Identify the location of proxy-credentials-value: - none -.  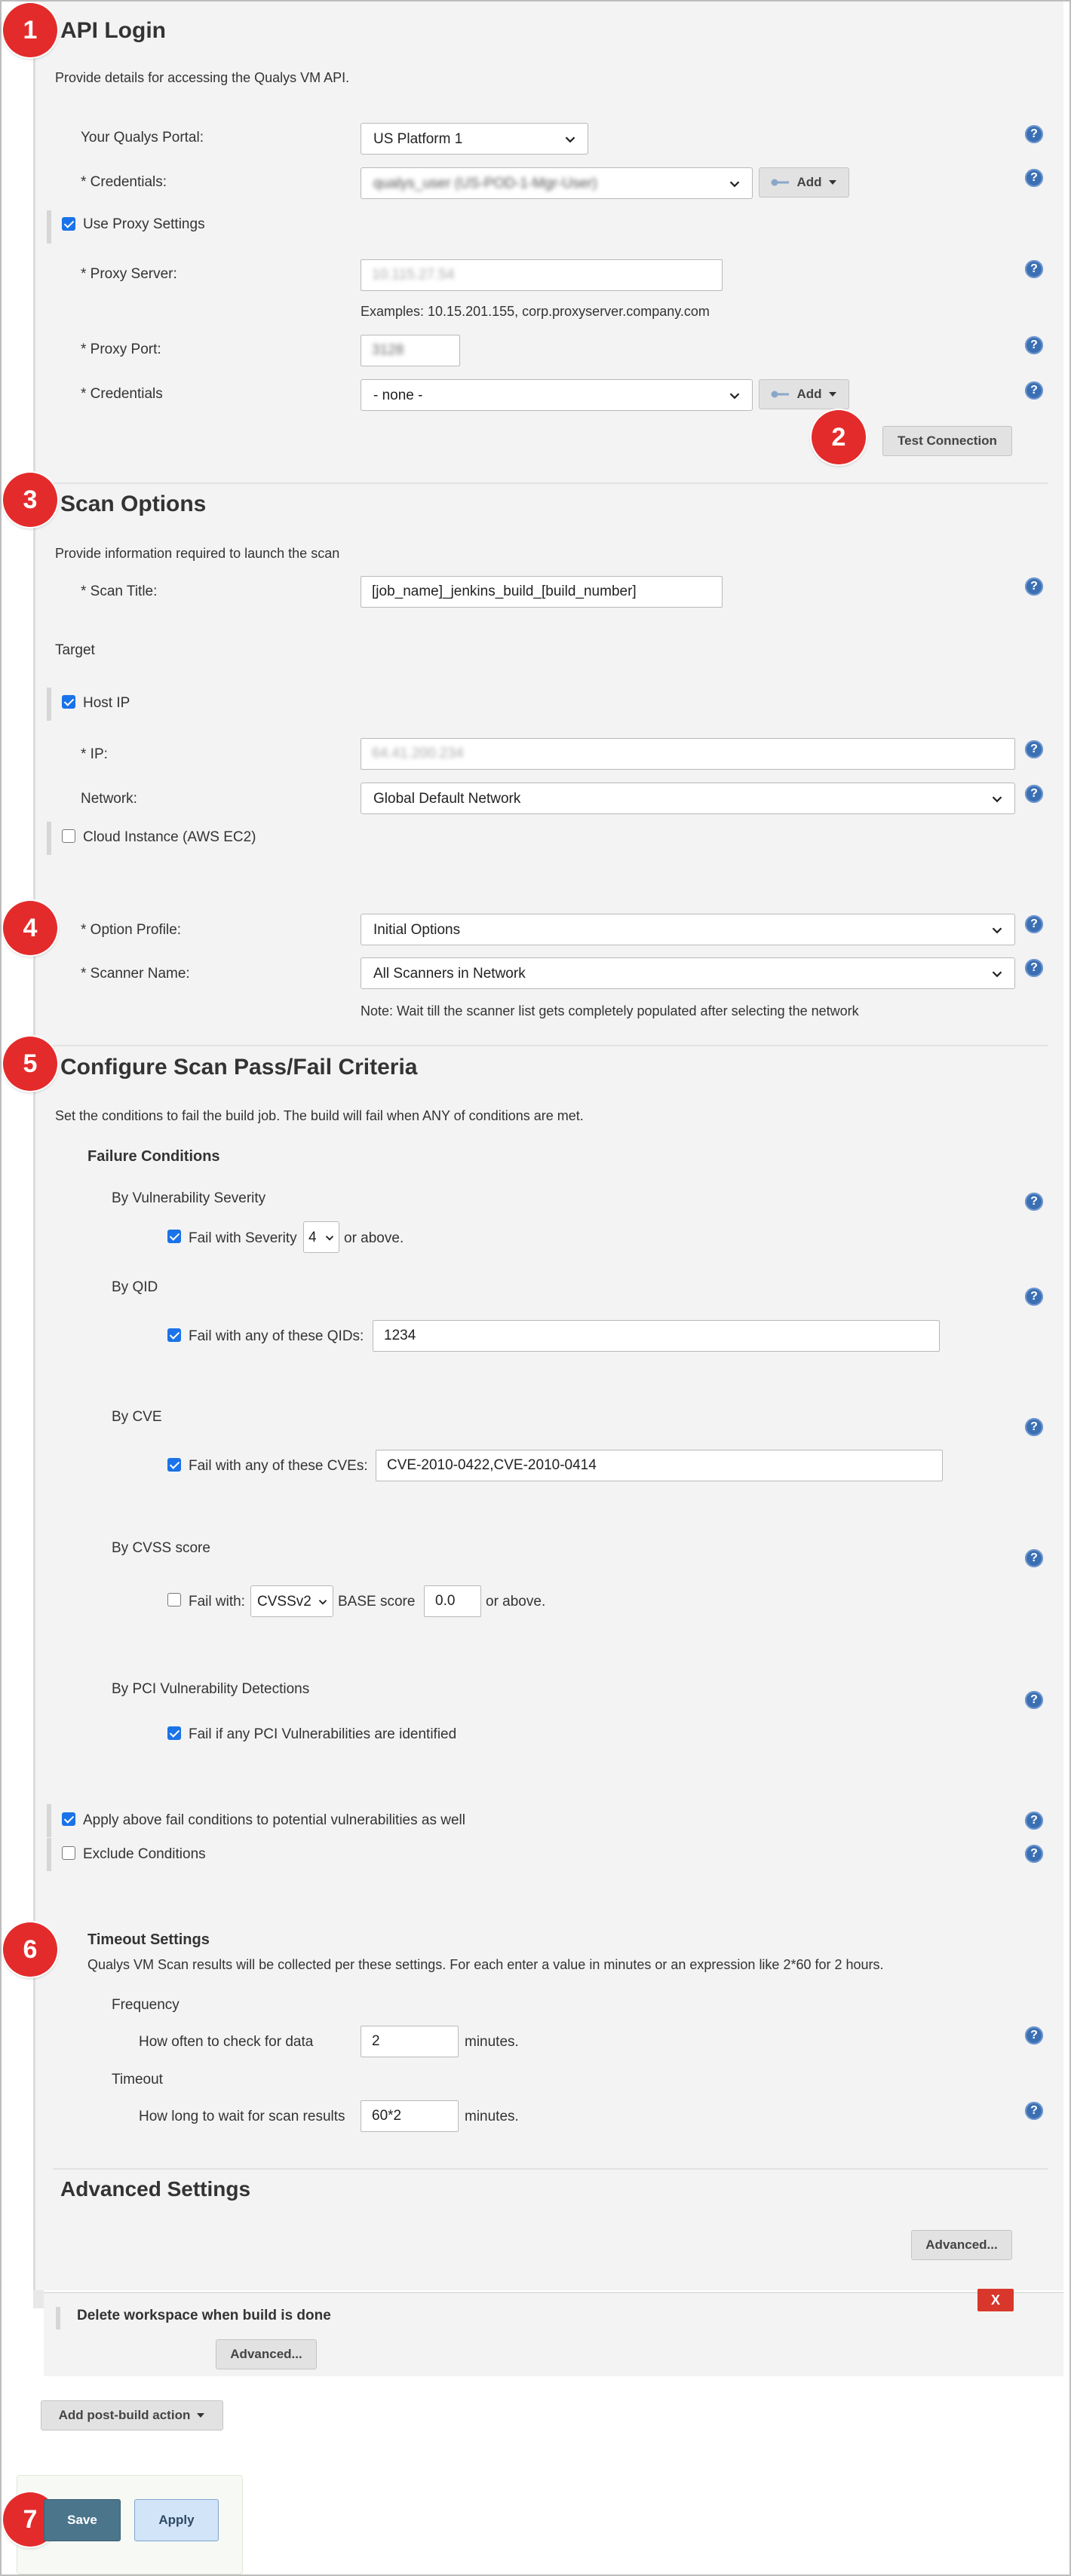
(398, 395).